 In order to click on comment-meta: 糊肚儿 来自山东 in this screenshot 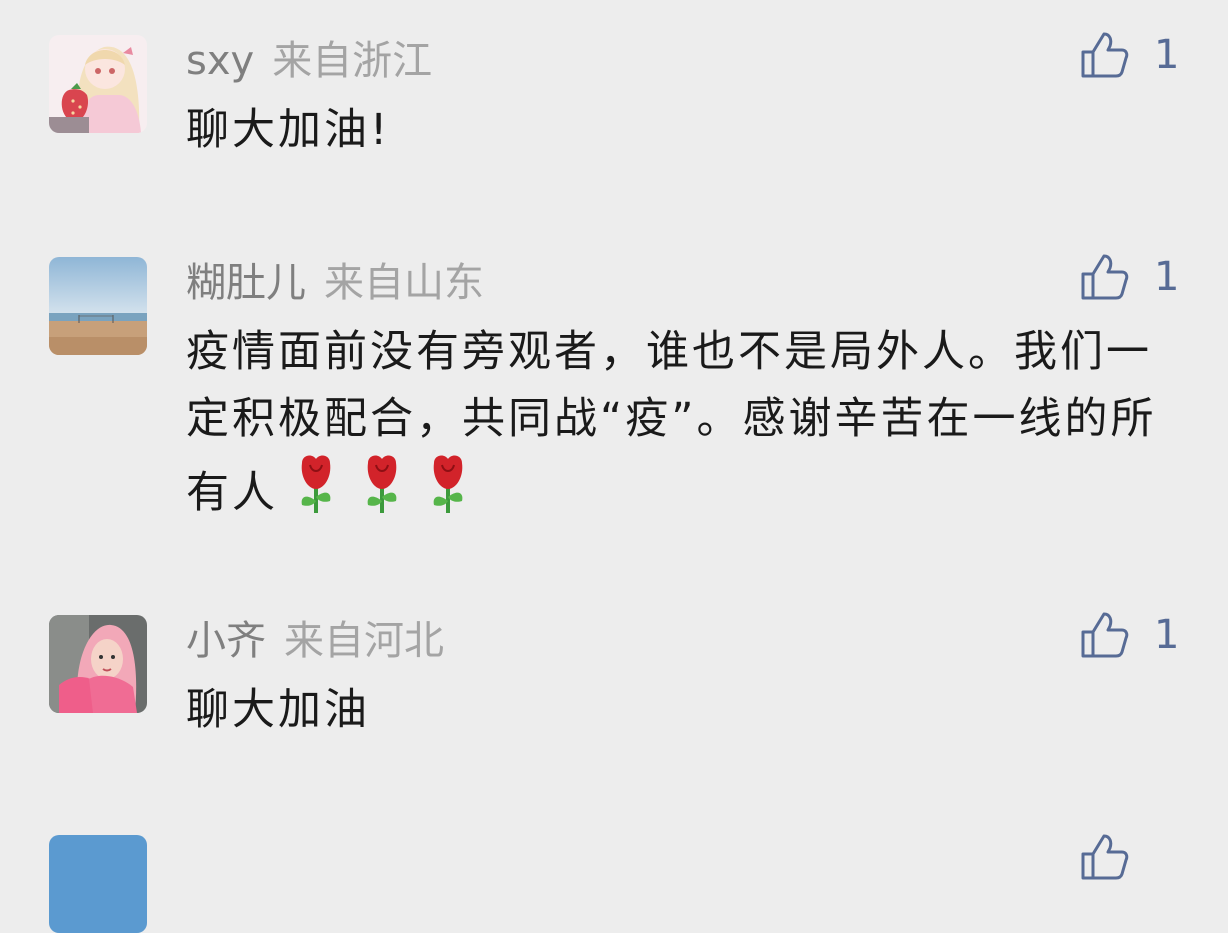, I will do `click(335, 283)`.